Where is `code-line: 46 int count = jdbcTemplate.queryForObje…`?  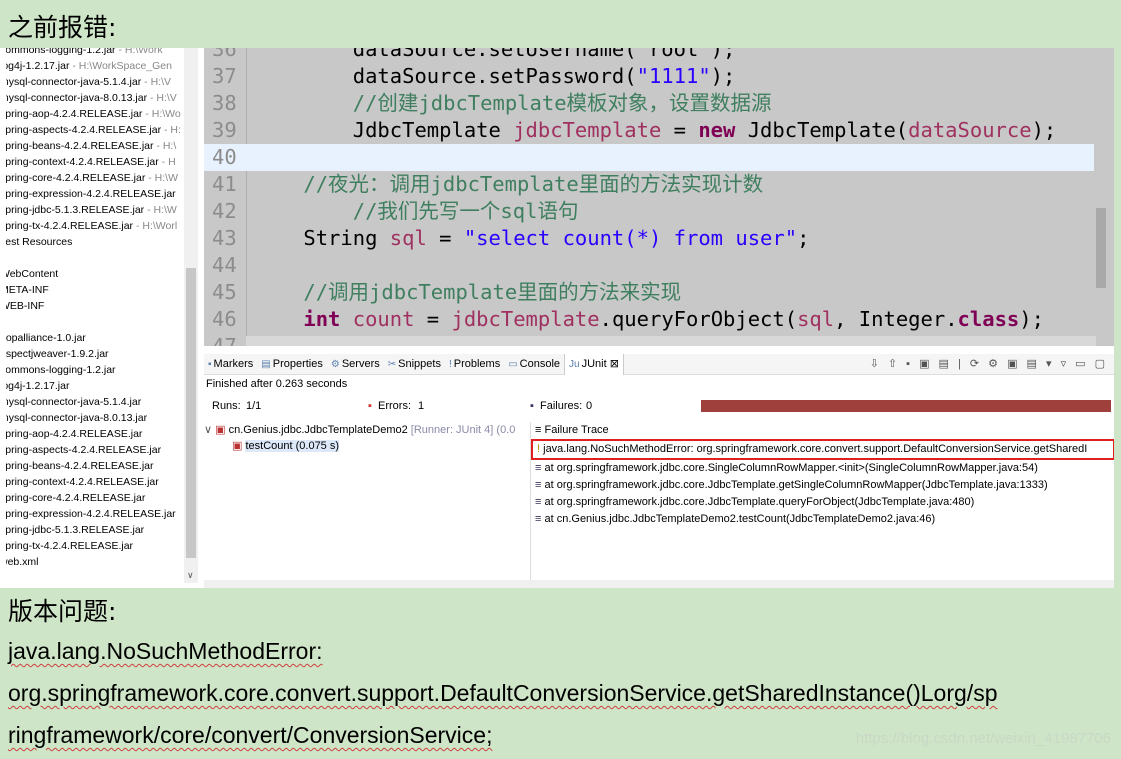
code-line: 46 int count = jdbcTemplate.queryForObje… is located at coordinates (649, 319).